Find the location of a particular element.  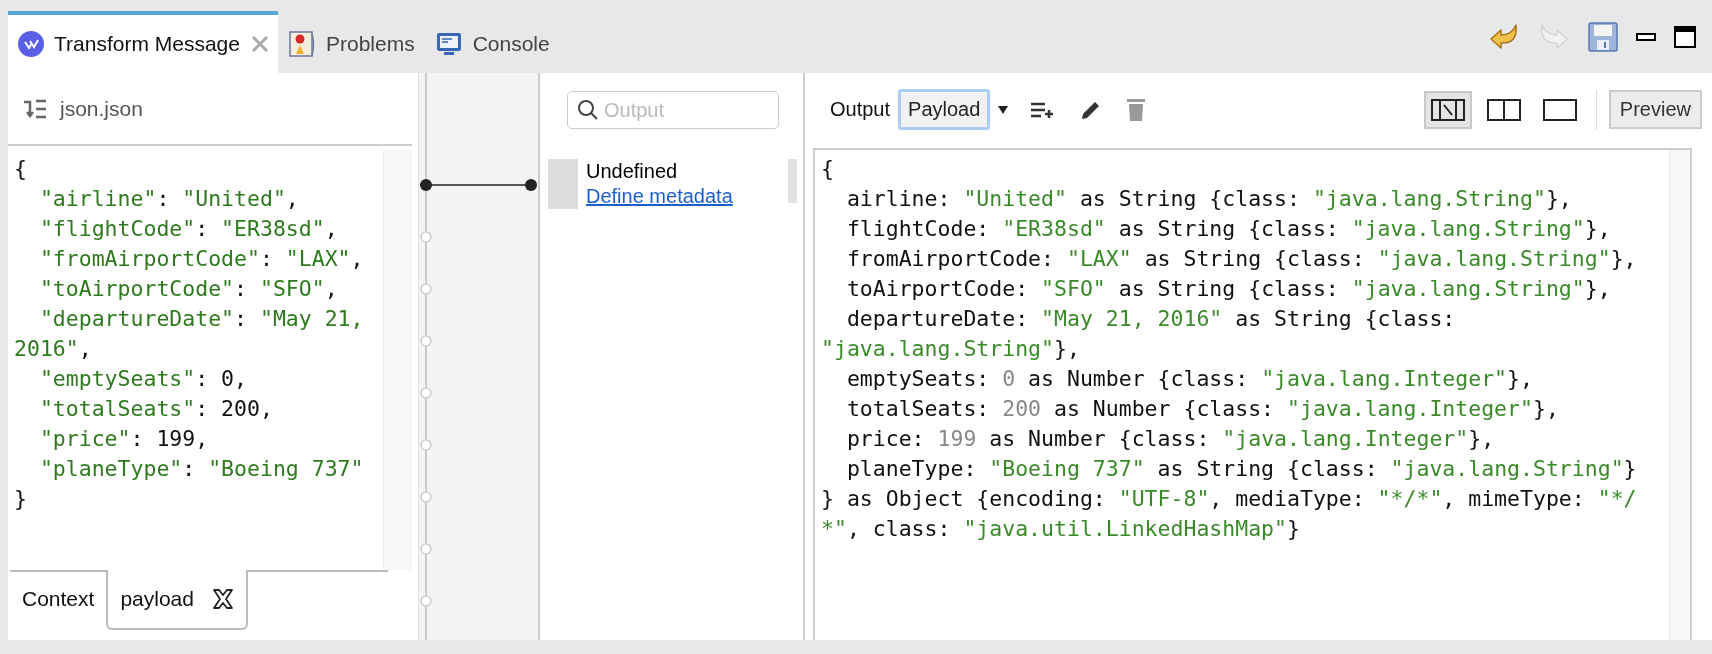

search-field: Output is located at coordinates (673, 110).